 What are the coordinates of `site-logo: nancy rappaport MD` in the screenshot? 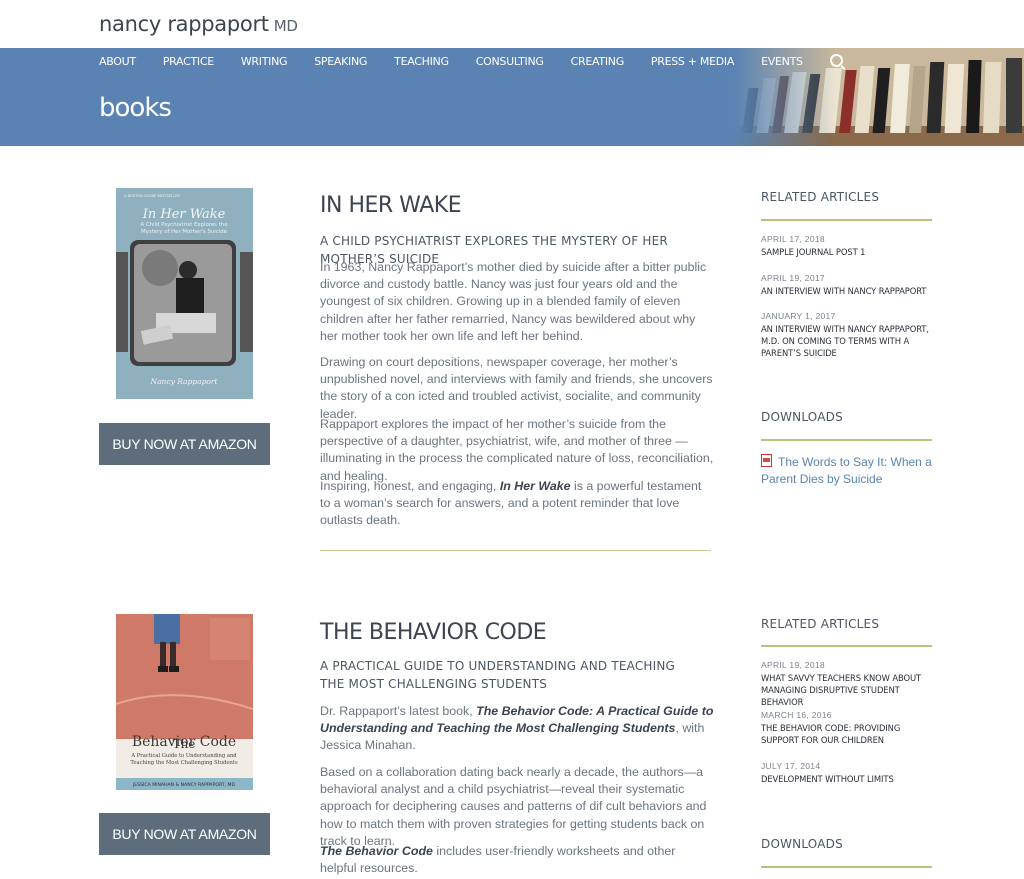 It's located at (198, 24).